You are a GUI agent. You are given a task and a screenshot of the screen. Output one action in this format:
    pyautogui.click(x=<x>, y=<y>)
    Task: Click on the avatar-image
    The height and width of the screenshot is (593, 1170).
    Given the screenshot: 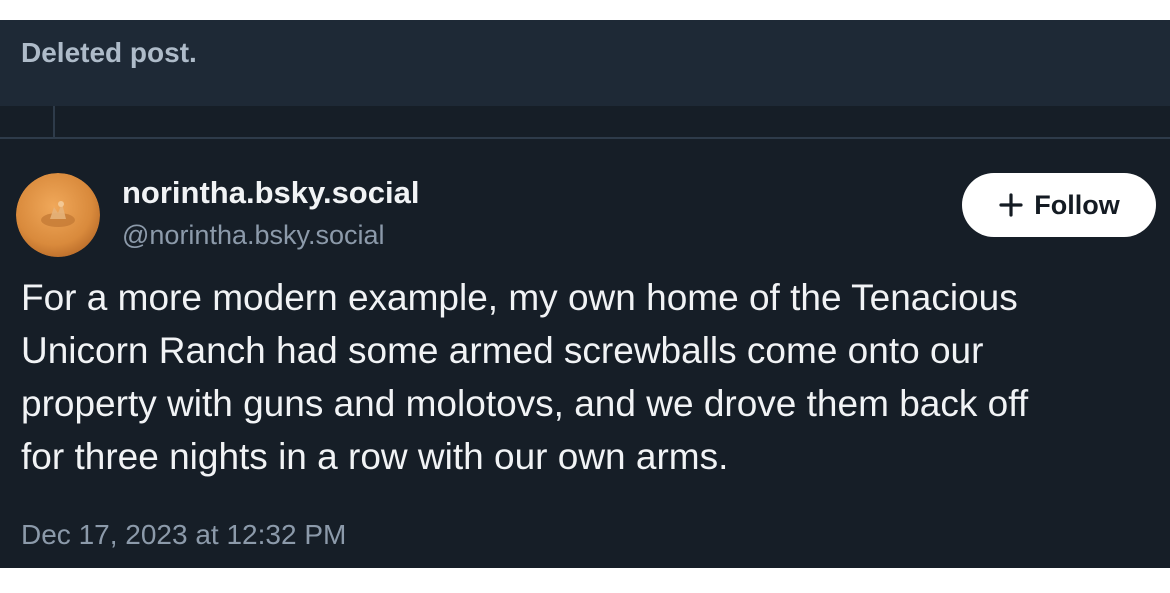 What is the action you would take?
    pyautogui.click(x=58, y=215)
    